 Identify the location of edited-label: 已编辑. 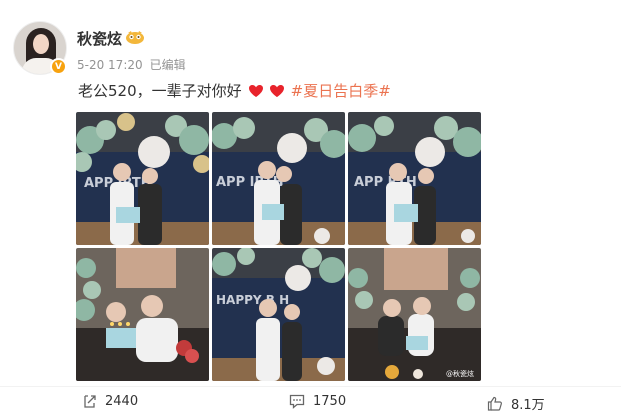
(168, 65).